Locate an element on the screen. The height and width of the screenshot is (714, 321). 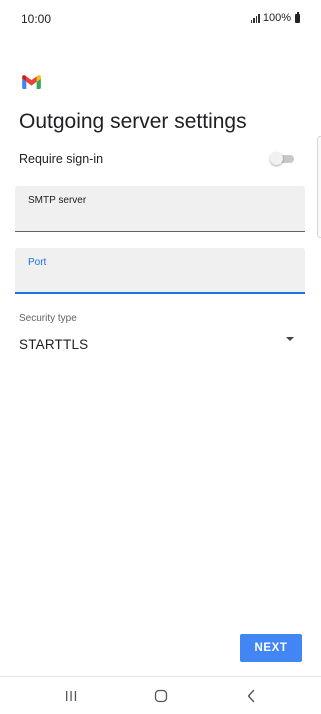
next-button: NEXT is located at coordinates (271, 648).